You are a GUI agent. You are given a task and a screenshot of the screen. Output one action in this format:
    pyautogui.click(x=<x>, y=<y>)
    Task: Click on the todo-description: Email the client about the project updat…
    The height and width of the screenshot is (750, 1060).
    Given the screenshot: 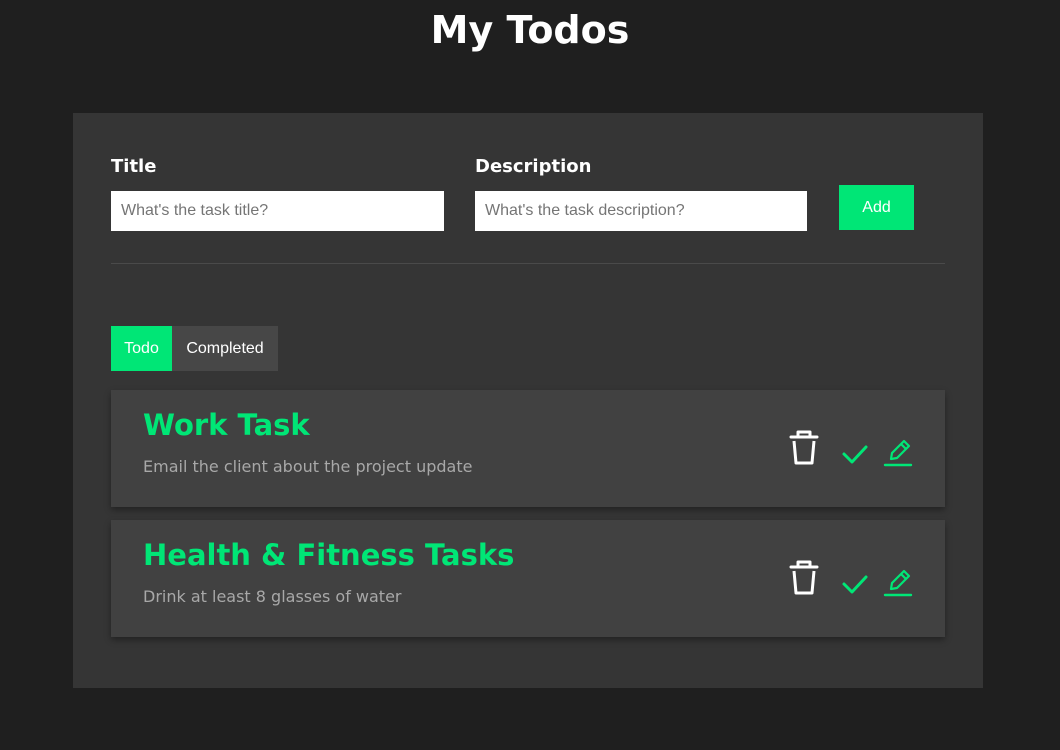 What is the action you would take?
    pyautogui.click(x=308, y=466)
    